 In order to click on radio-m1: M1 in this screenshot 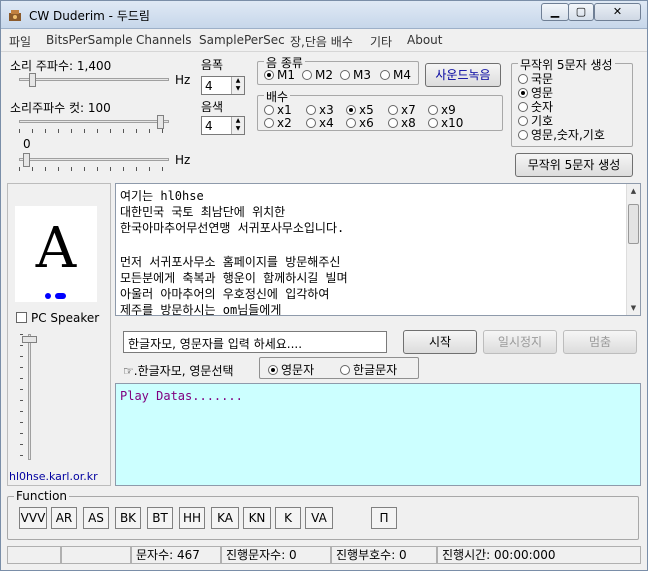, I will do `click(279, 75)`.